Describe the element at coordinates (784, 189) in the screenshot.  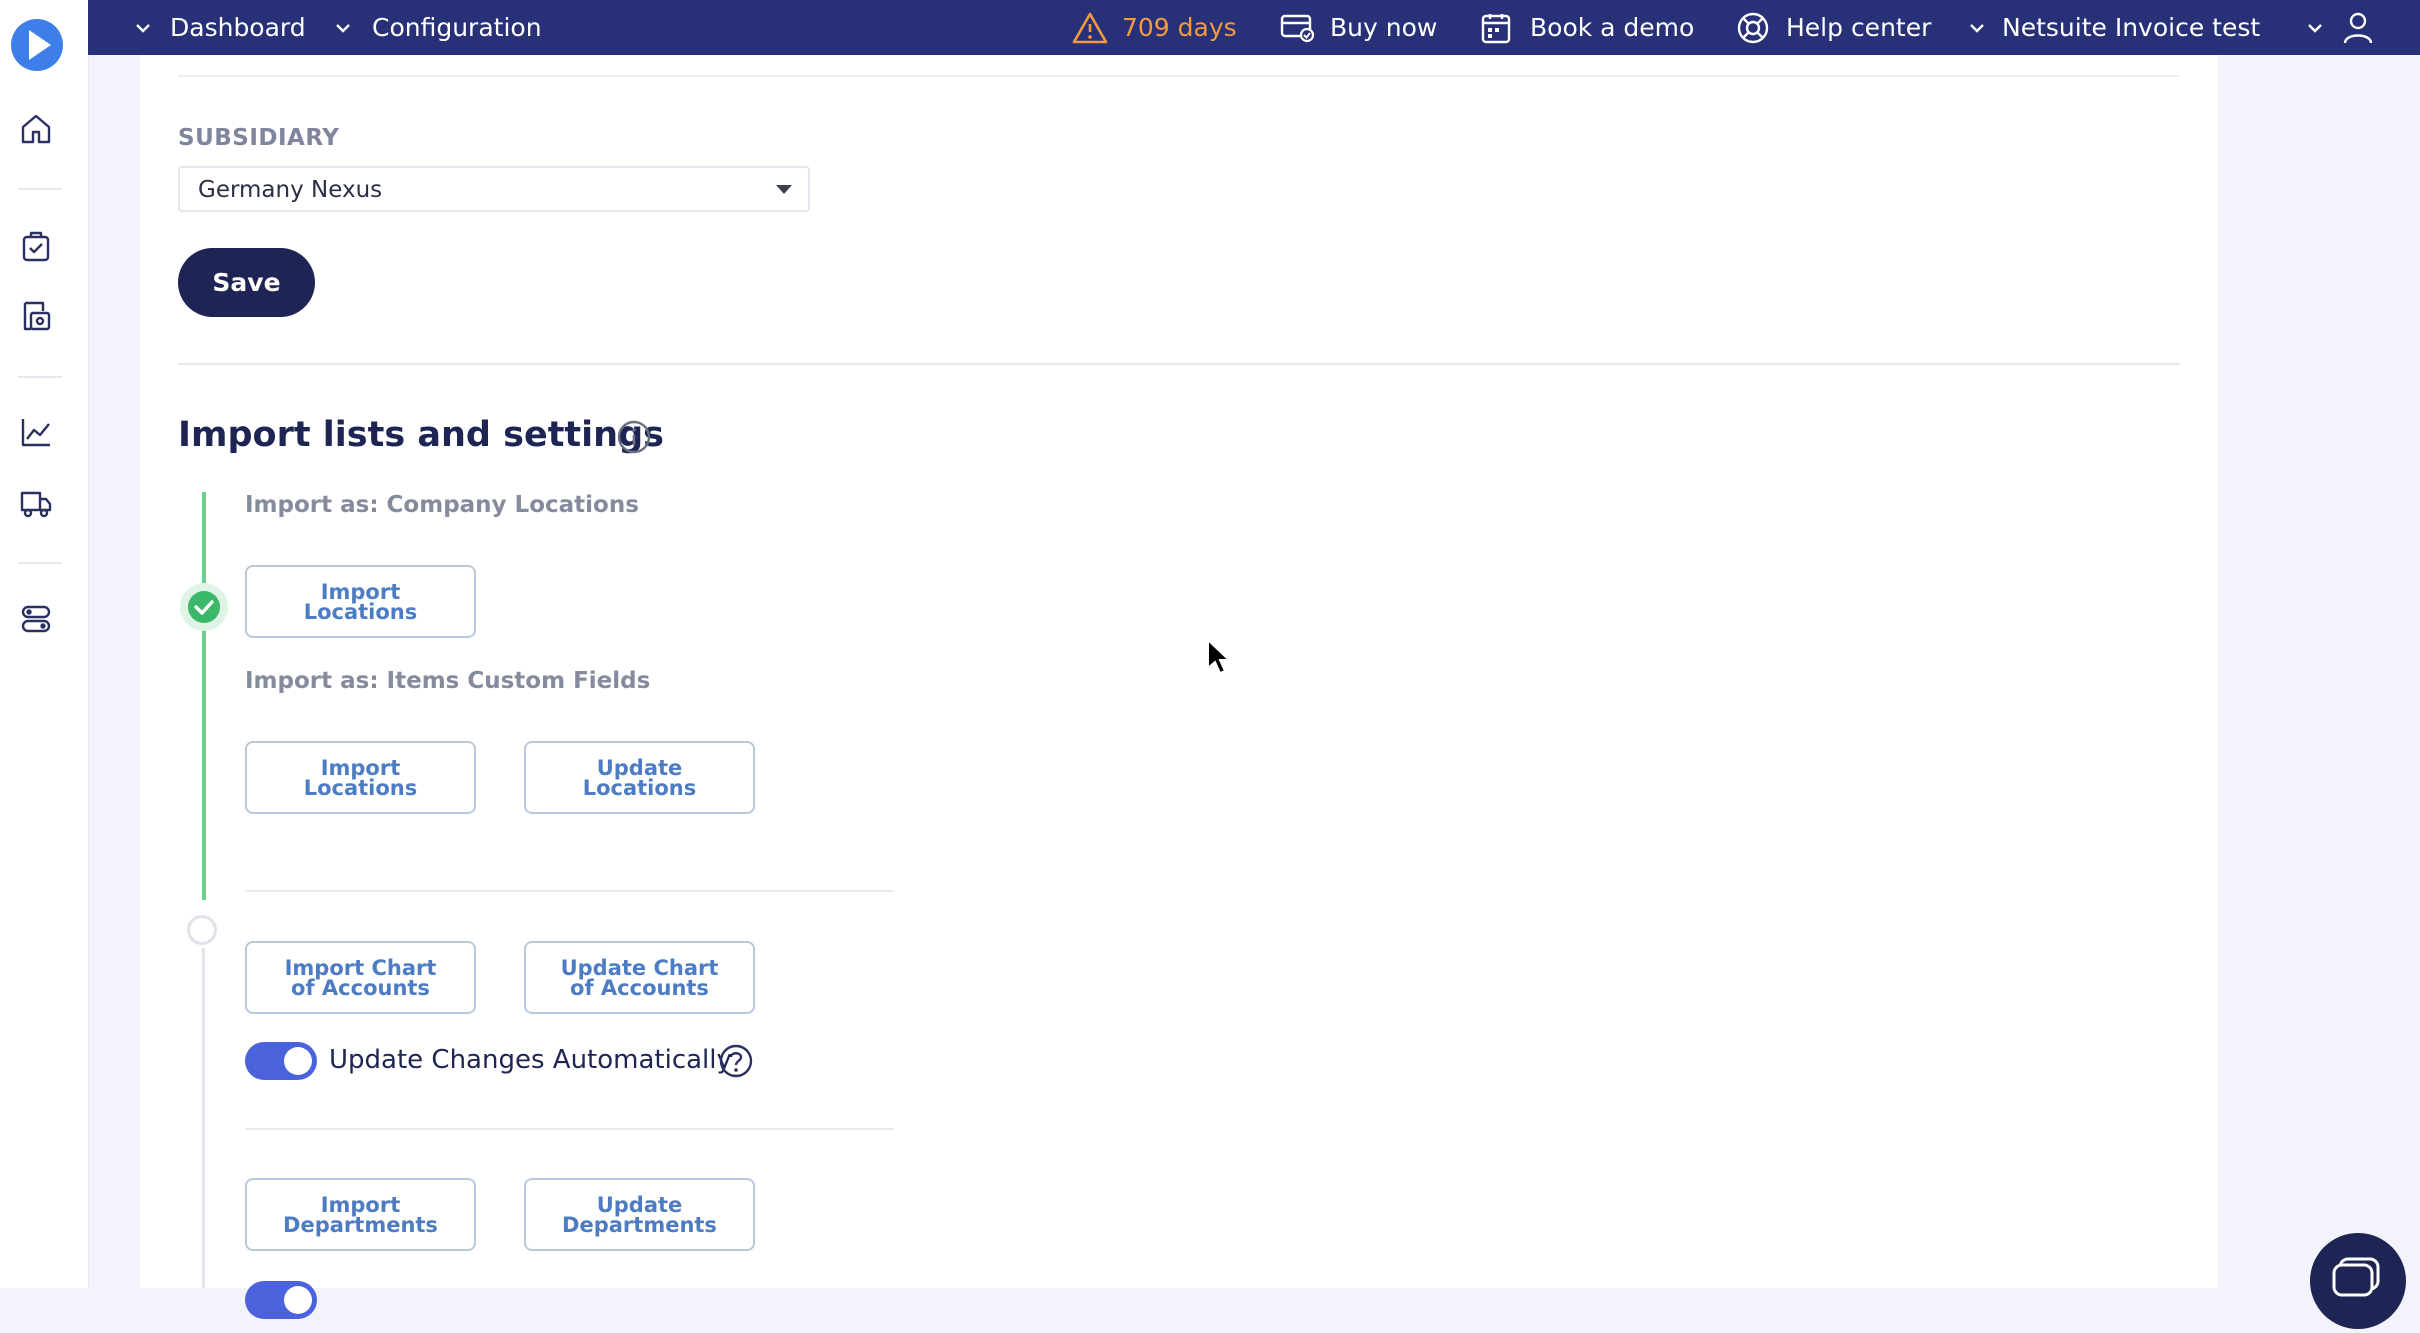
I see `caret-down-icon` at that location.